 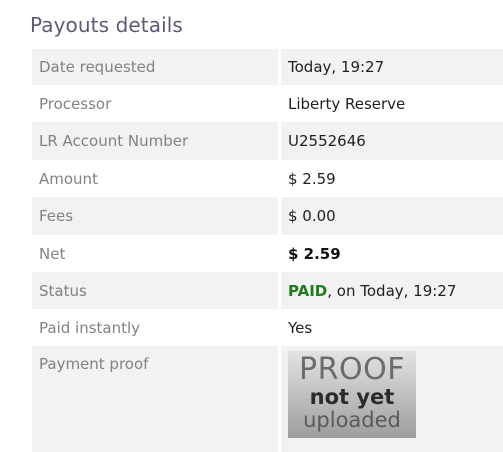 I want to click on processor-label: Processor, so click(x=156, y=103).